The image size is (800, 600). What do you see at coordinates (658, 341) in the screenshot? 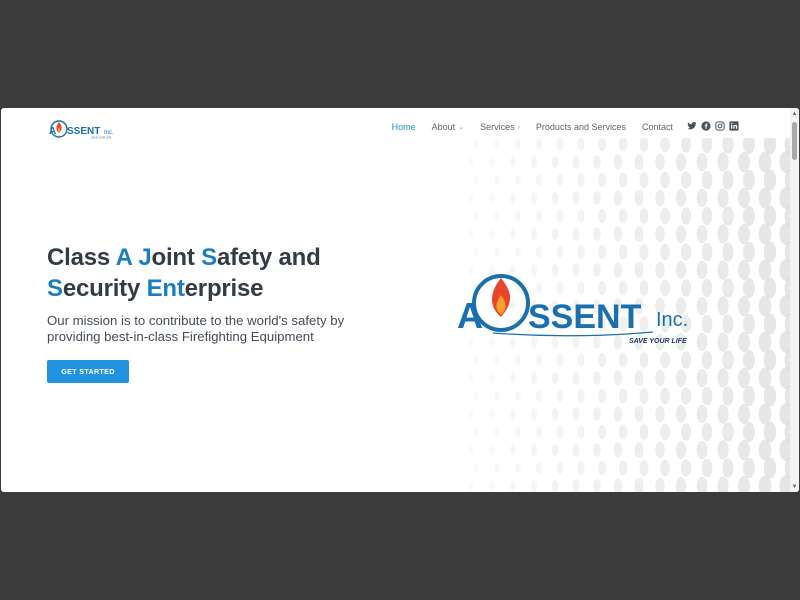
I see `svg-text: SAVE YOUR LIFE` at bounding box center [658, 341].